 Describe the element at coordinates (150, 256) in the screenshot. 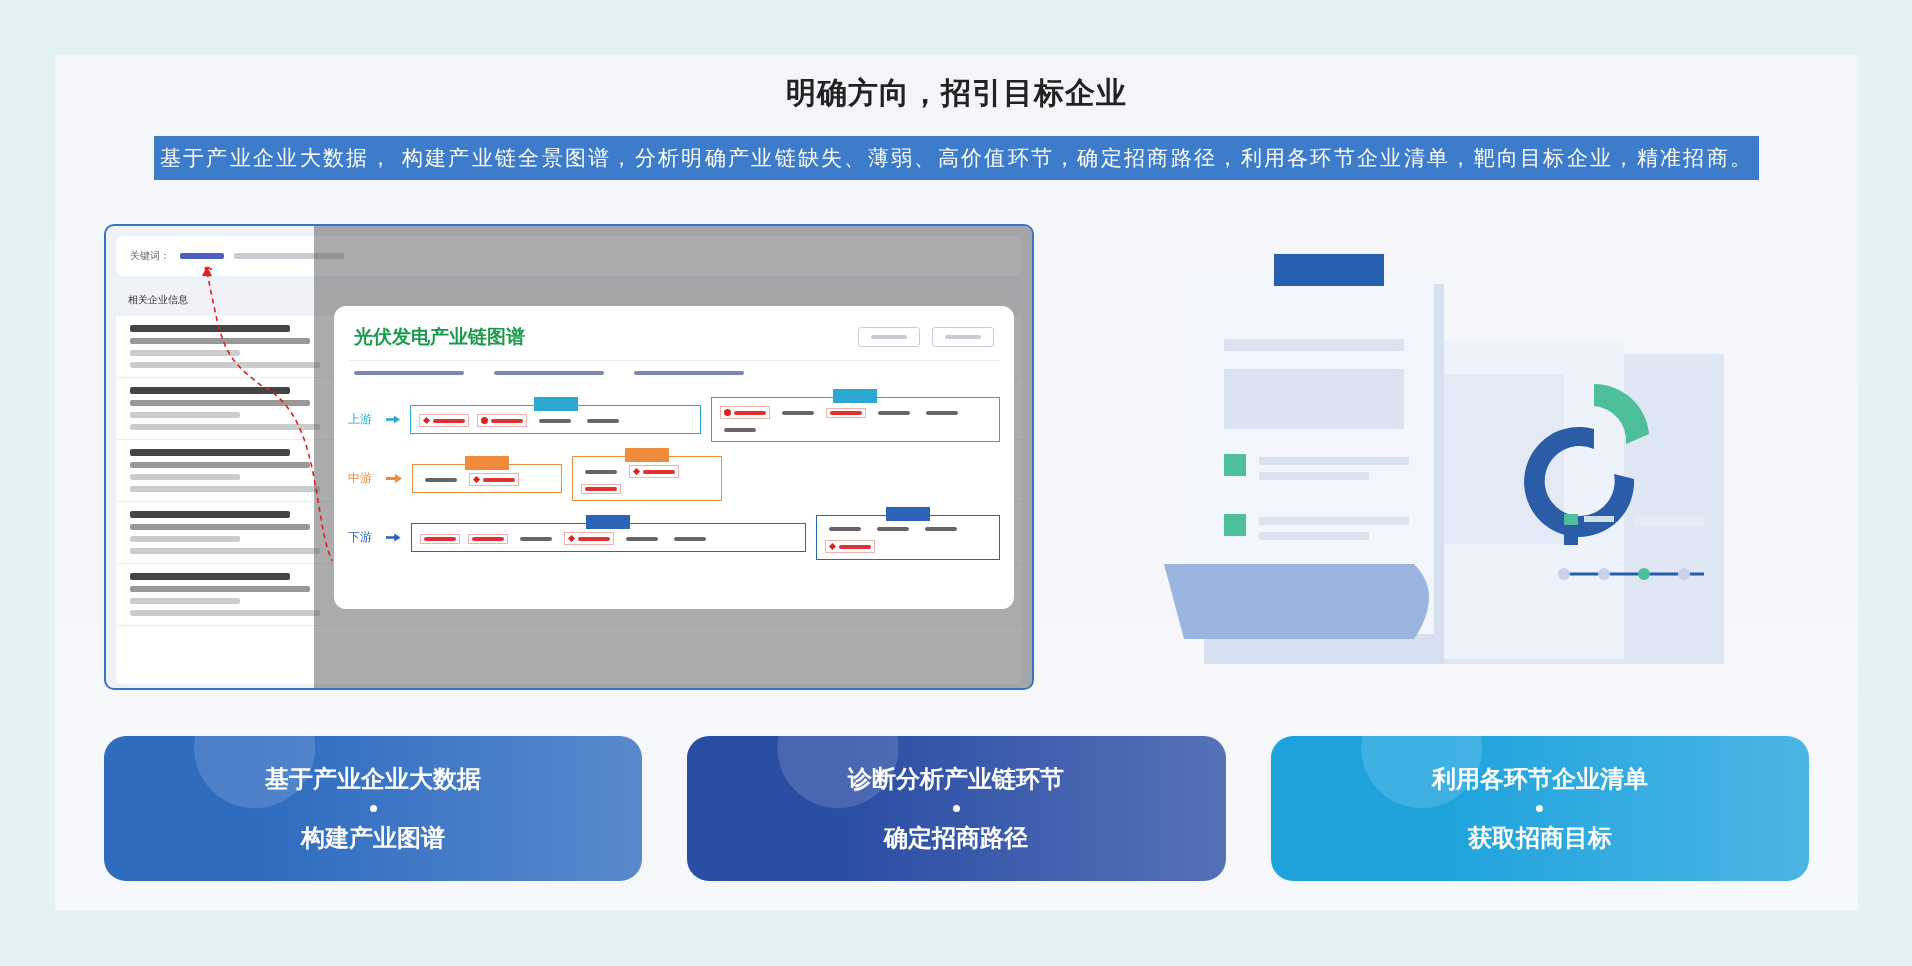

I see `keyword-label: 关键词：` at that location.